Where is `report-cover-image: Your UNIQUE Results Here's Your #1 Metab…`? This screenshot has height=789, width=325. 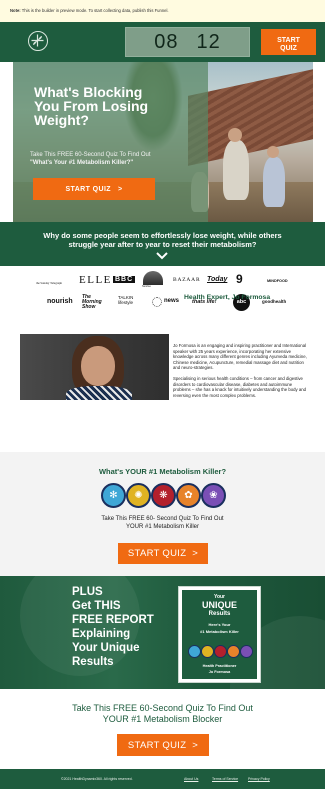
report-cover-image: Your UNIQUE Results Here's Your #1 Metab… is located at coordinates (219, 634).